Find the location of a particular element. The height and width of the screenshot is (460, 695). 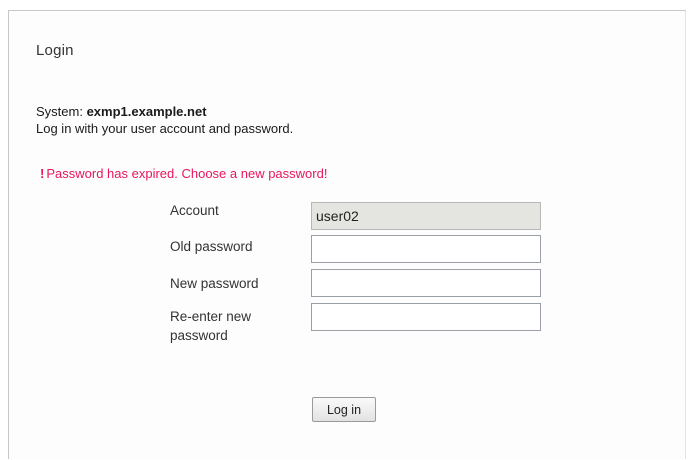

page-title: Login is located at coordinates (55, 50).